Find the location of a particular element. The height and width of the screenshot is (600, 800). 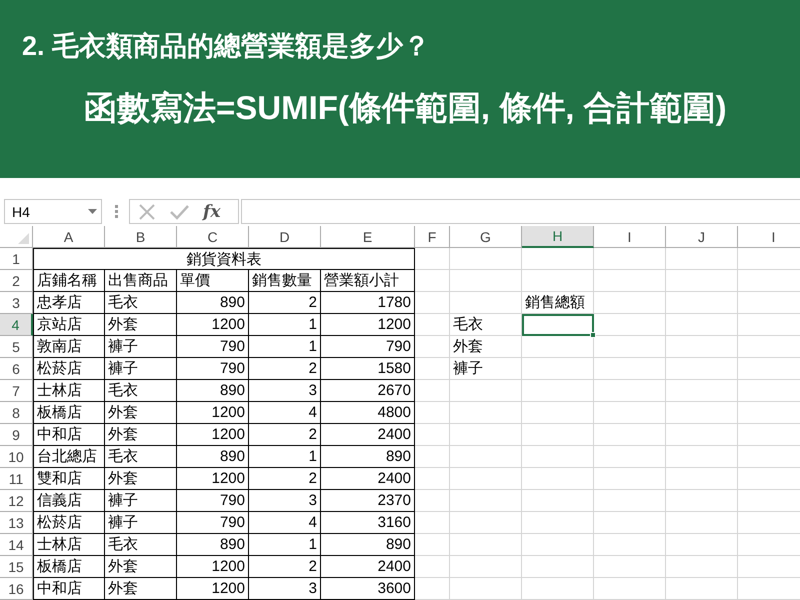

row-header: 9 is located at coordinates (16, 435).